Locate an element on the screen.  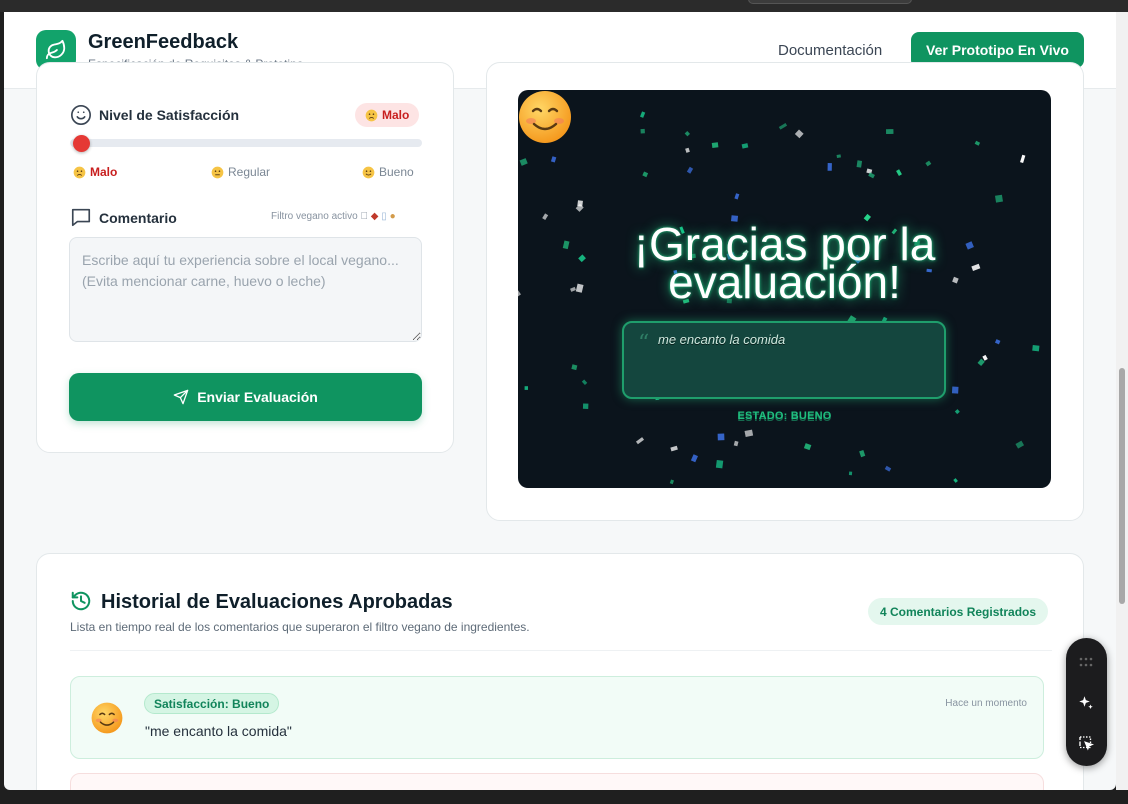
history-title: Historial de Evaluaciones Aprobadas is located at coordinates (277, 602).